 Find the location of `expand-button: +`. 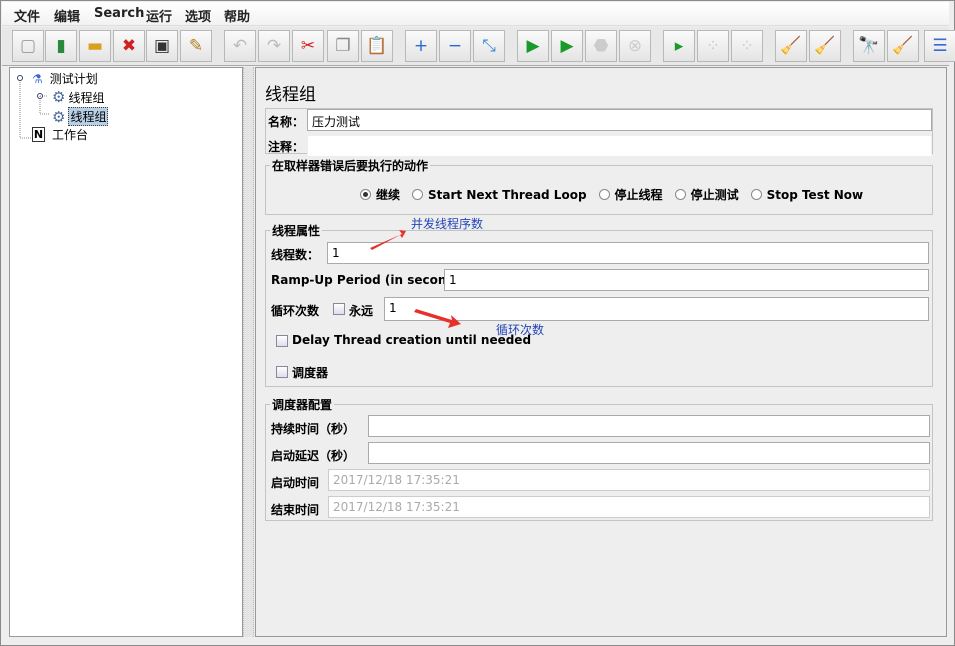

expand-button: + is located at coordinates (421, 46).